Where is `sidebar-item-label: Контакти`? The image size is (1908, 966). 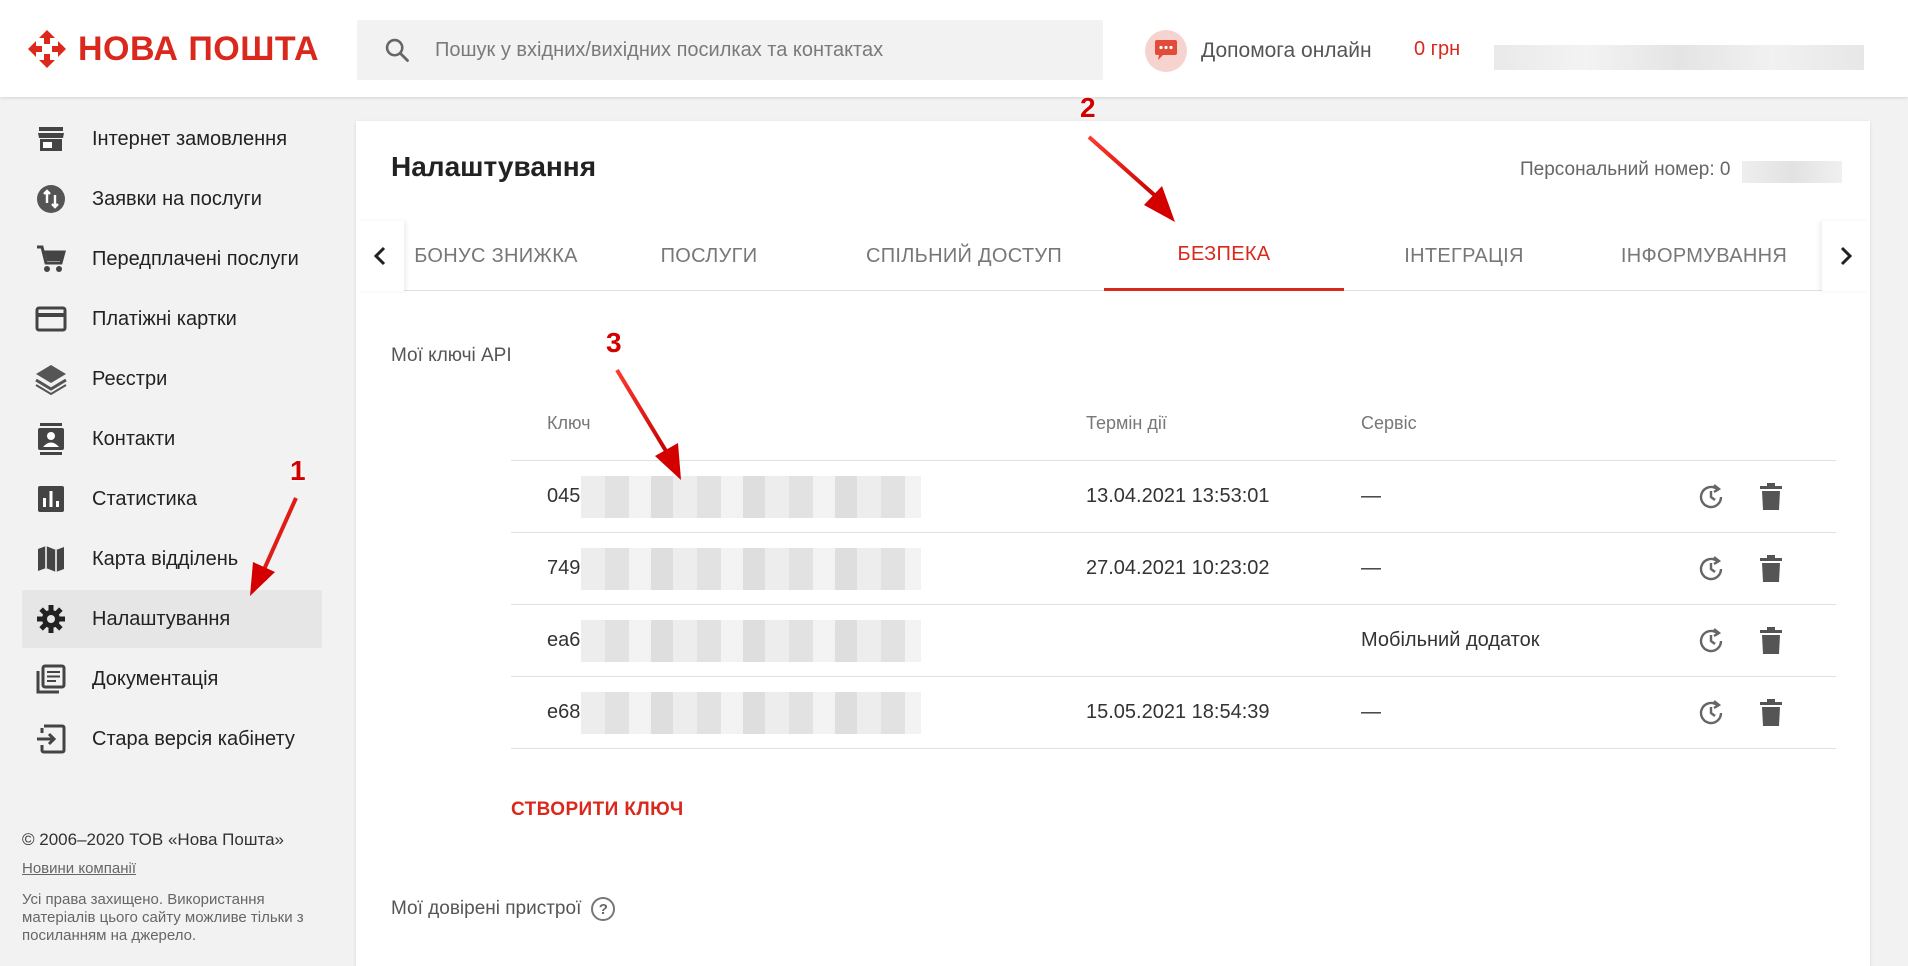 sidebar-item-label: Контакти is located at coordinates (134, 438).